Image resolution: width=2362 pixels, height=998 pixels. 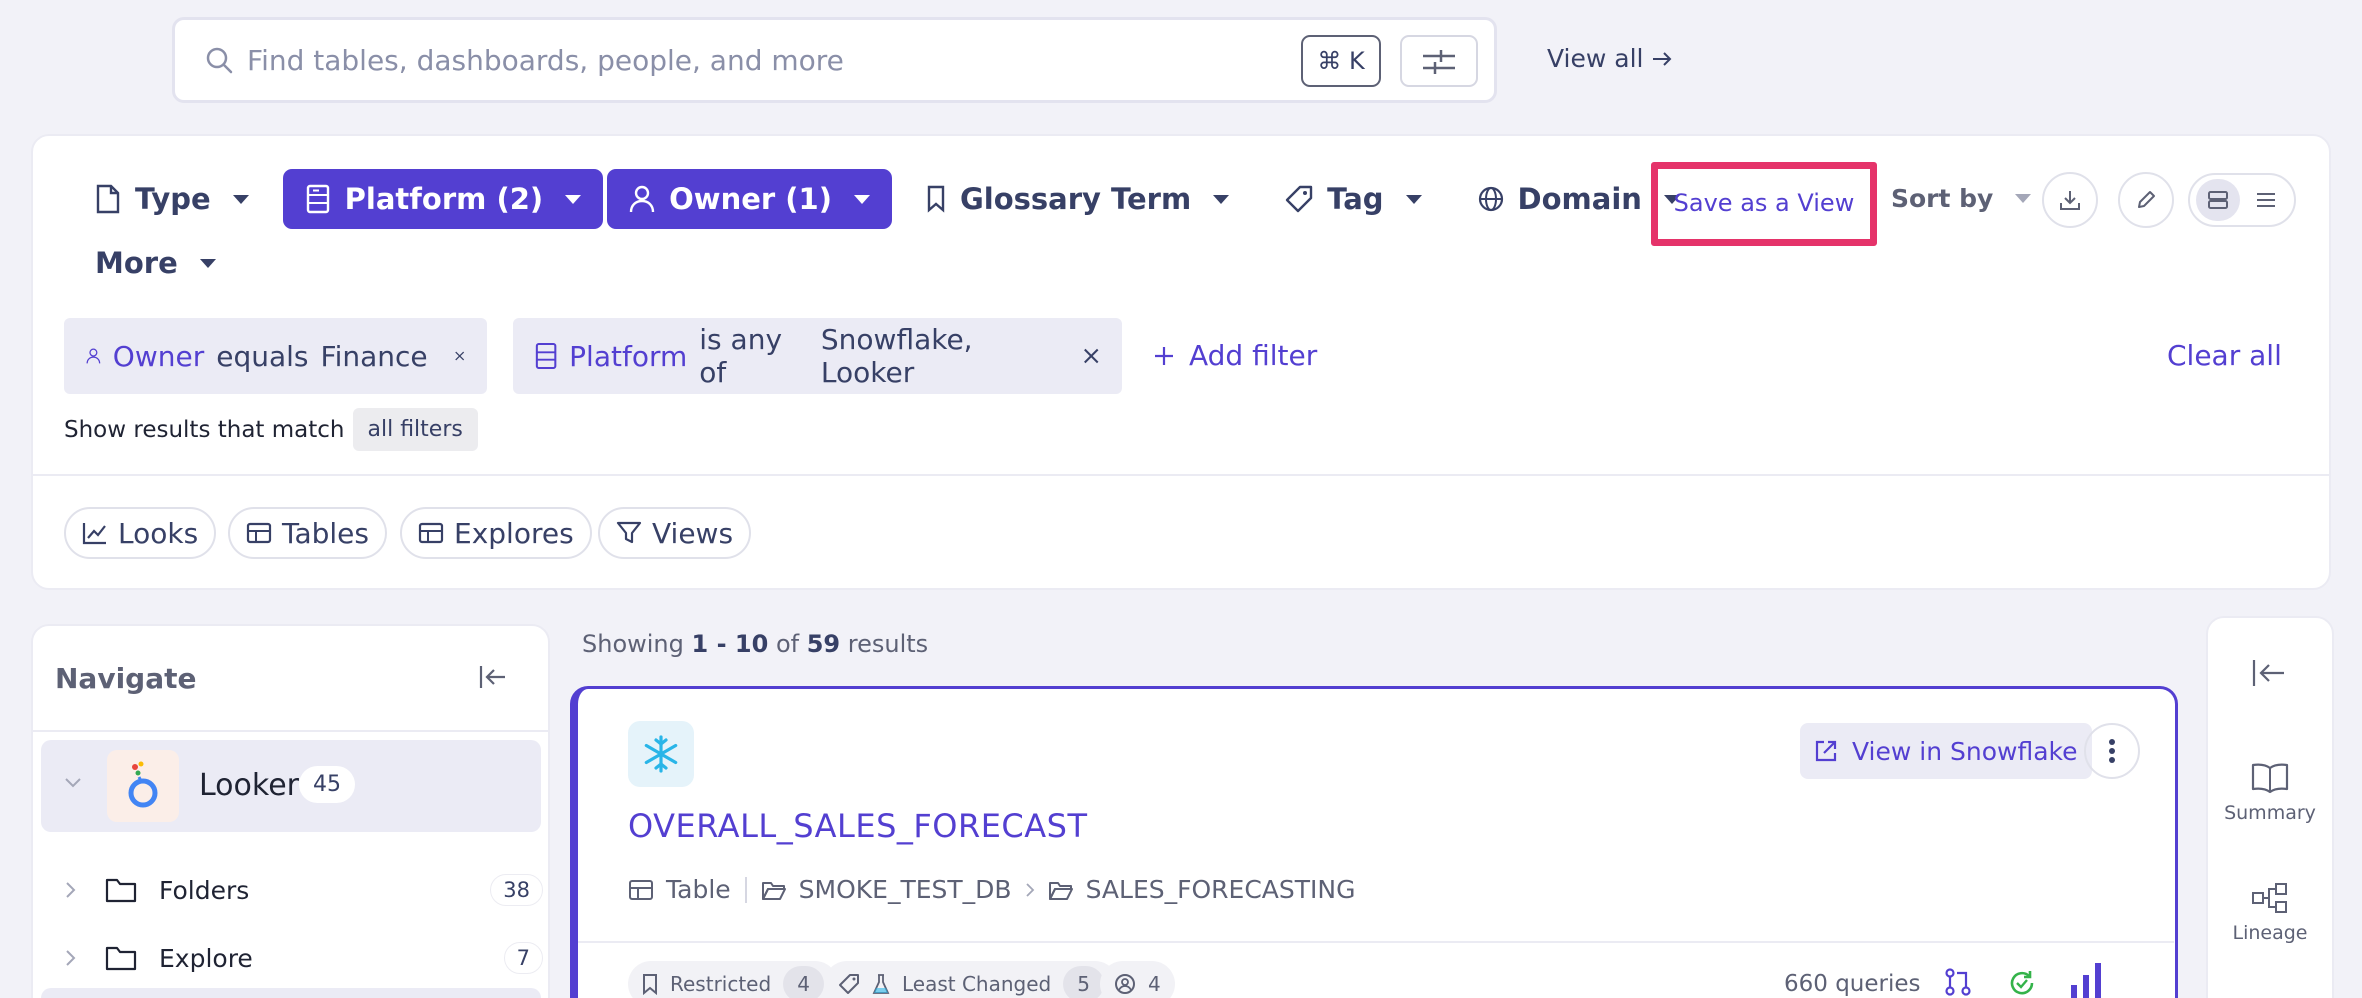 What do you see at coordinates (888, 644) in the screenshot?
I see `results-suffix: results` at bounding box center [888, 644].